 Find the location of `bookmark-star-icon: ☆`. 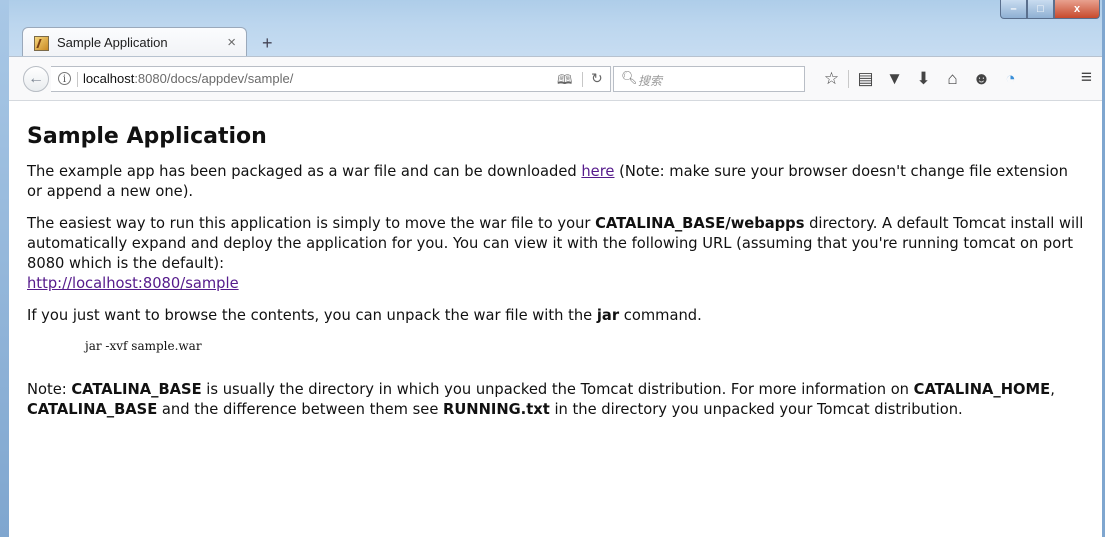

bookmark-star-icon: ☆ is located at coordinates (831, 79).